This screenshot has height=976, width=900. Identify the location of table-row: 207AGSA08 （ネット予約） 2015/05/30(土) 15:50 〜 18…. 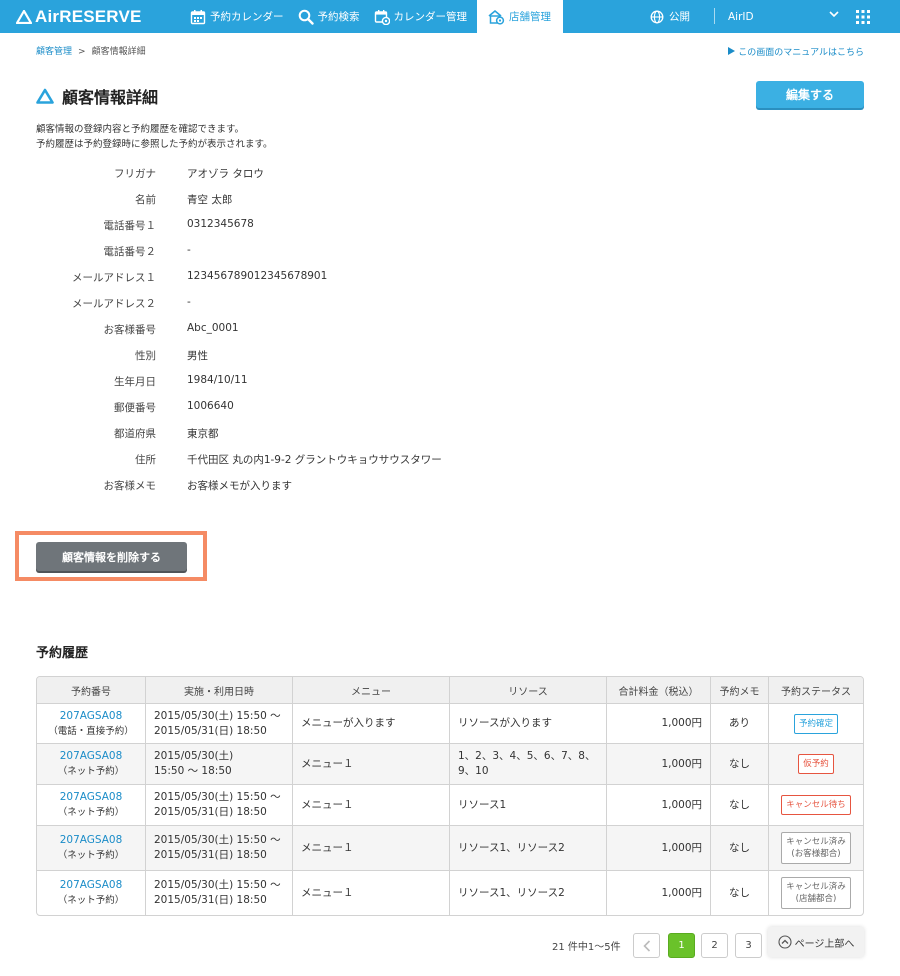
(450, 764).